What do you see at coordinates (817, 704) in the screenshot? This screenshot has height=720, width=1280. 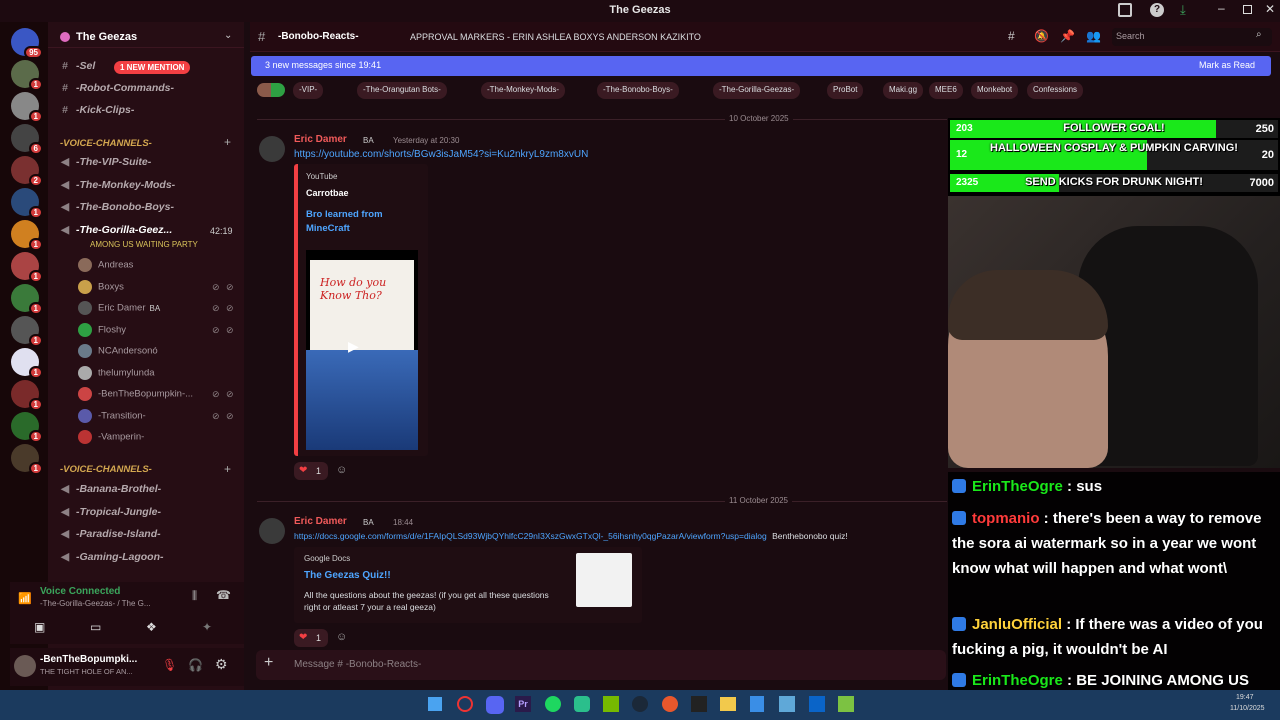 I see `outlook-icon` at bounding box center [817, 704].